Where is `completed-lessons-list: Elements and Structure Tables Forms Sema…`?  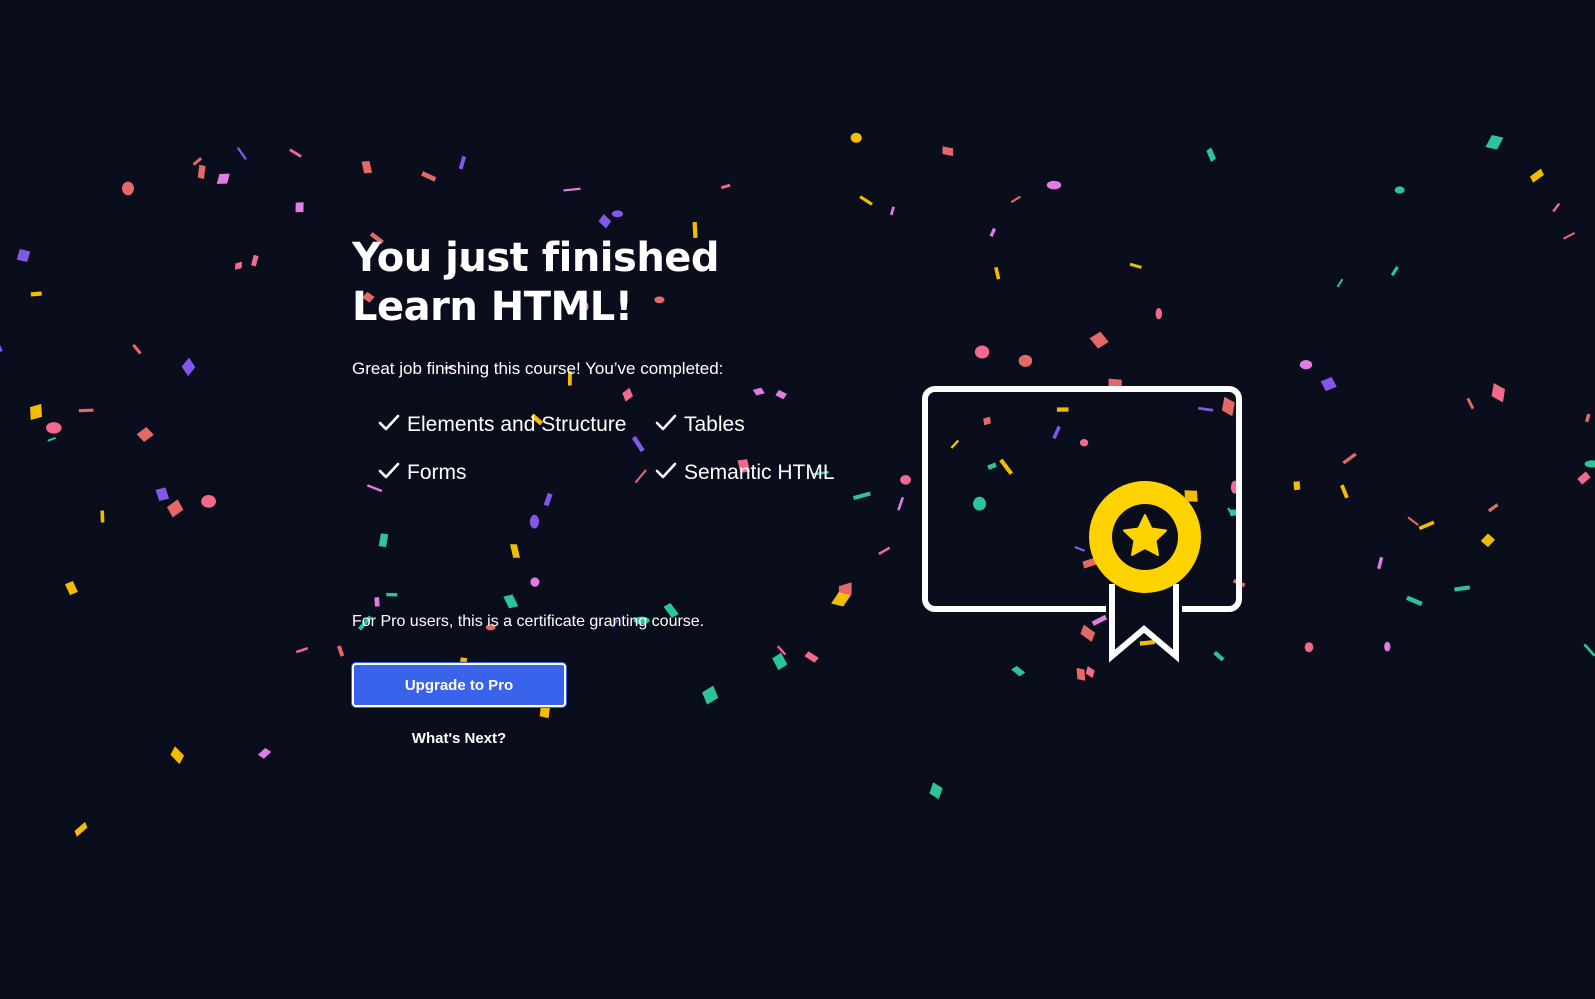
completed-lessons-list: Elements and Structure Tables Forms Sema… is located at coordinates (612, 448).